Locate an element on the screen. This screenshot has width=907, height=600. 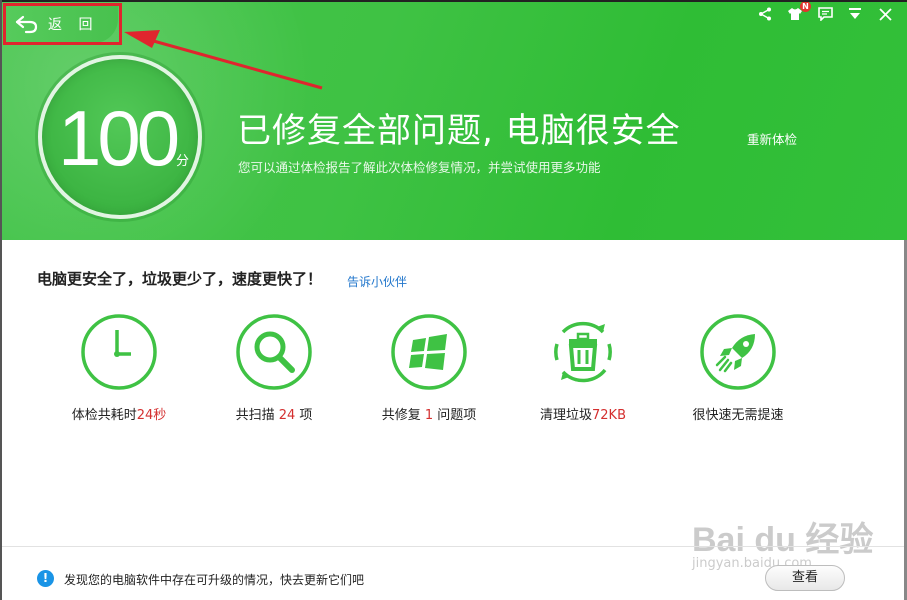
share-with-friends-link: 告诉小伙伴 is located at coordinates (377, 281).